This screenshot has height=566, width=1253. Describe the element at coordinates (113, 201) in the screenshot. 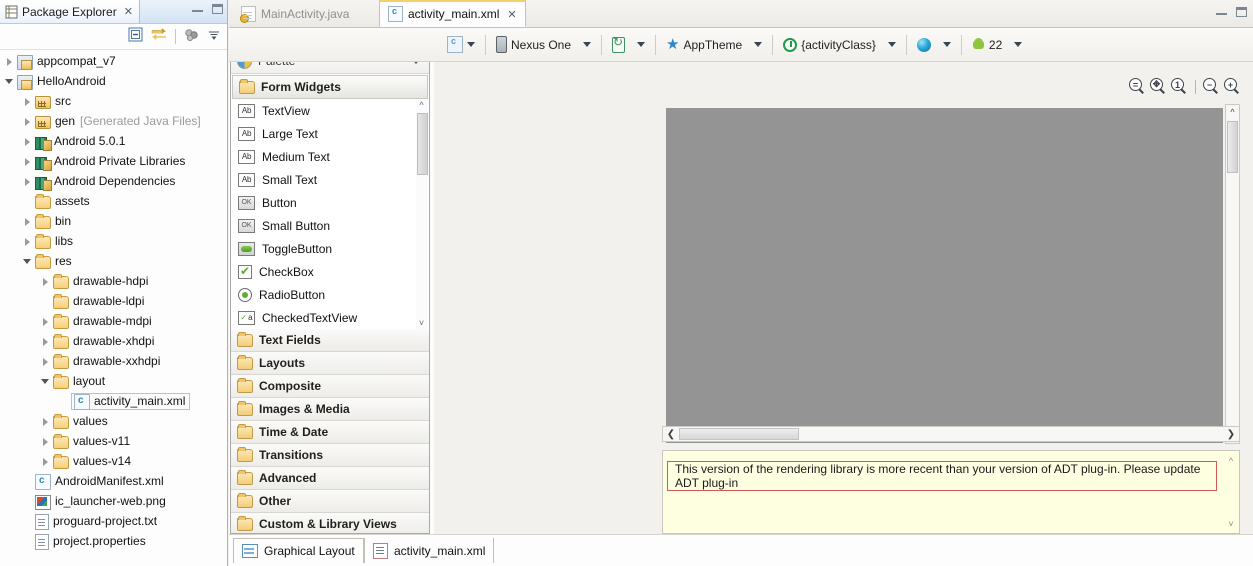

I see `tree-item-assets: assets` at that location.